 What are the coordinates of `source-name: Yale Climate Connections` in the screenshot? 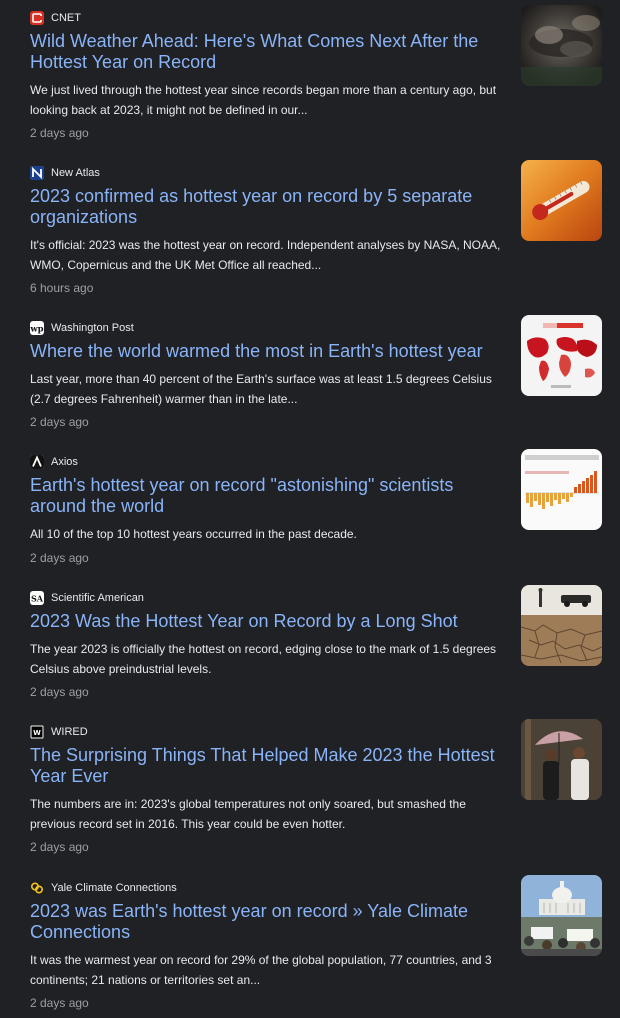 It's located at (114, 888).